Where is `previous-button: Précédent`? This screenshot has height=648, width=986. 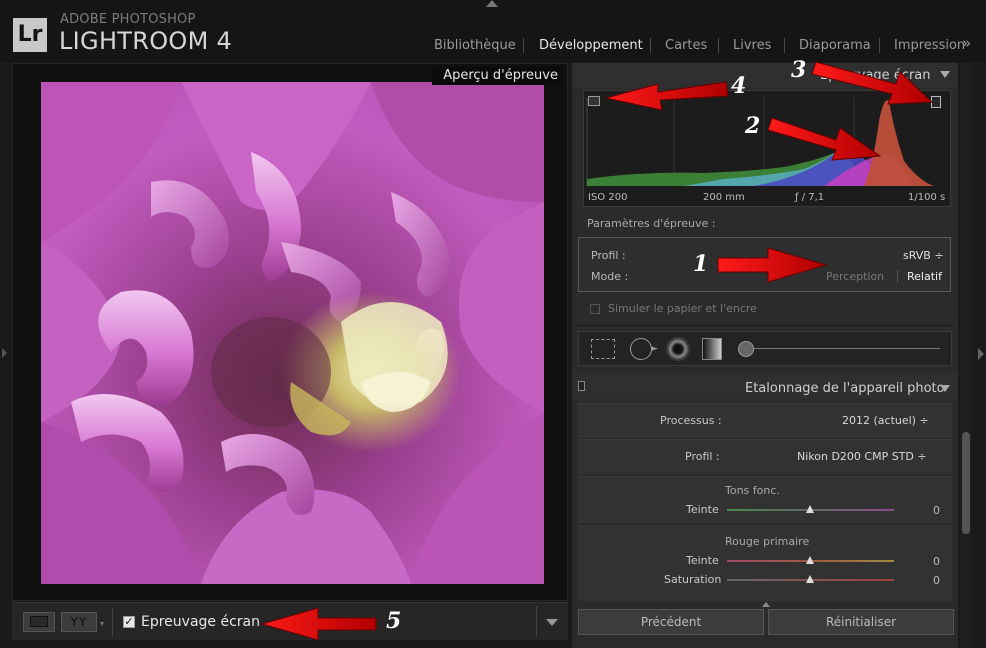 previous-button: Précédent is located at coordinates (671, 622).